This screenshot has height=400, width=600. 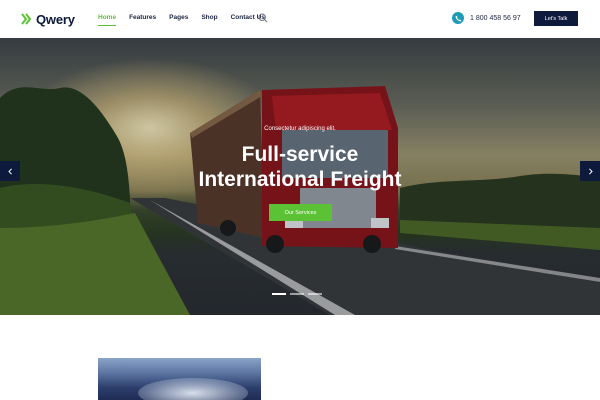 I want to click on phone-number: 1 800 458 56 97, so click(x=495, y=18).